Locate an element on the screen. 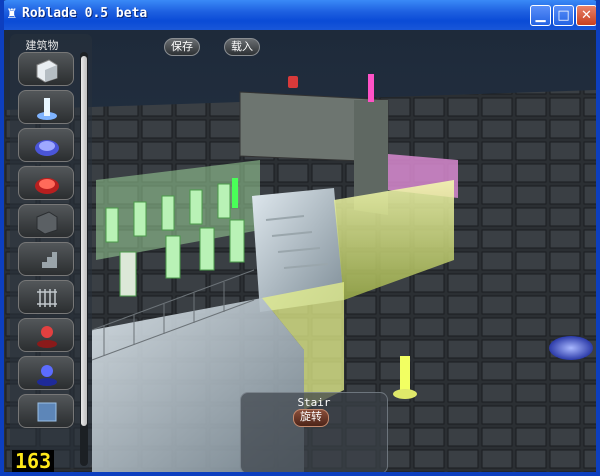 The width and height of the screenshot is (600, 476). red-post-icon is located at coordinates (47, 337).